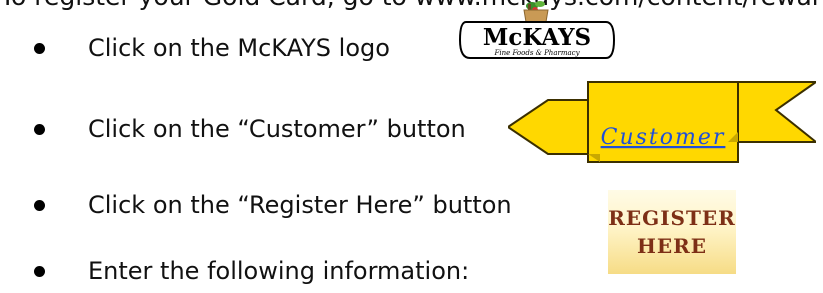 The width and height of the screenshot is (823, 293). Describe the element at coordinates (537, 37) in the screenshot. I see `logo-brand: McKAYS` at that location.